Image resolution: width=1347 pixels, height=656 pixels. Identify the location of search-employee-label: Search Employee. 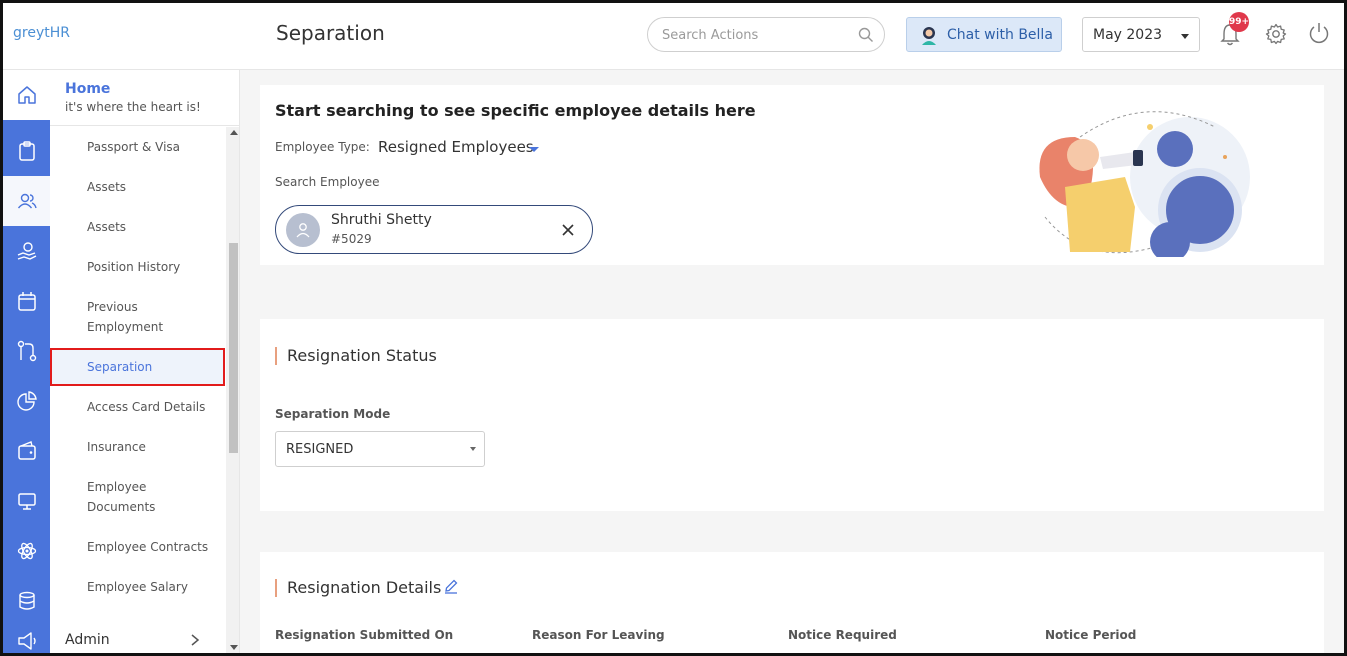
(327, 182).